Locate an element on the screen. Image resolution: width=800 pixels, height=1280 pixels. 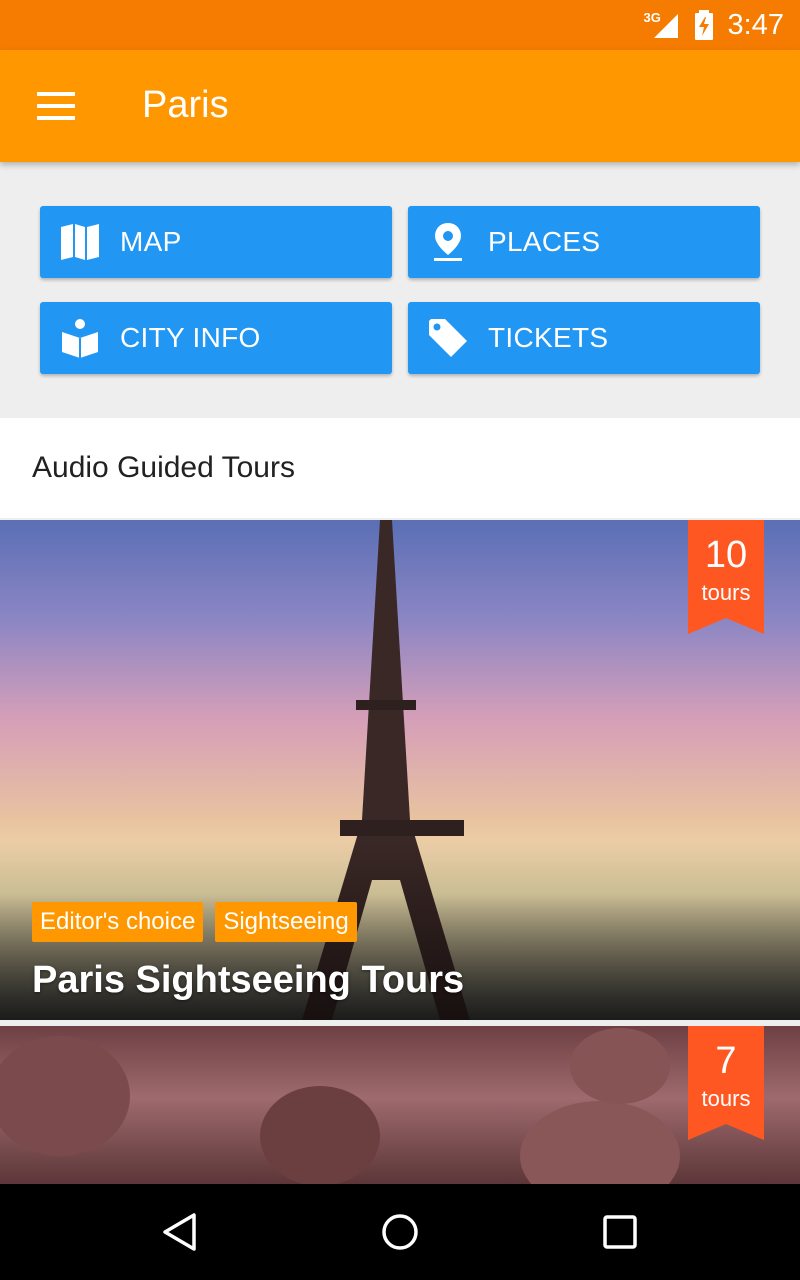
places-button: PLACES is located at coordinates (584, 242).